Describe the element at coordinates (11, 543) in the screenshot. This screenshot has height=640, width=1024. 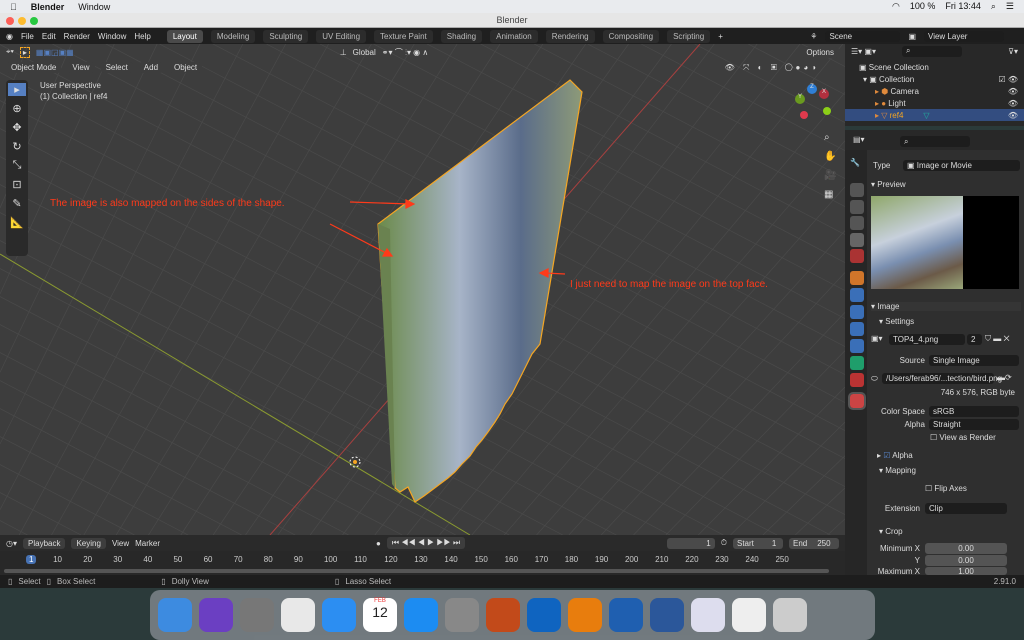
I see `editor-type-icon: ◷▾` at that location.